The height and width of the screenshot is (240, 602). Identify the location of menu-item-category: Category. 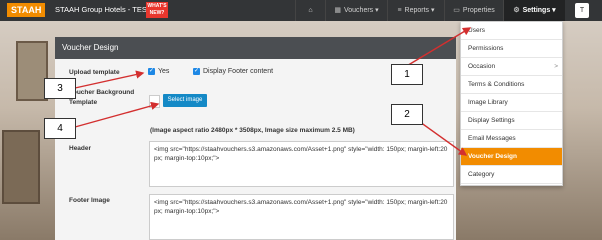
(511, 175).